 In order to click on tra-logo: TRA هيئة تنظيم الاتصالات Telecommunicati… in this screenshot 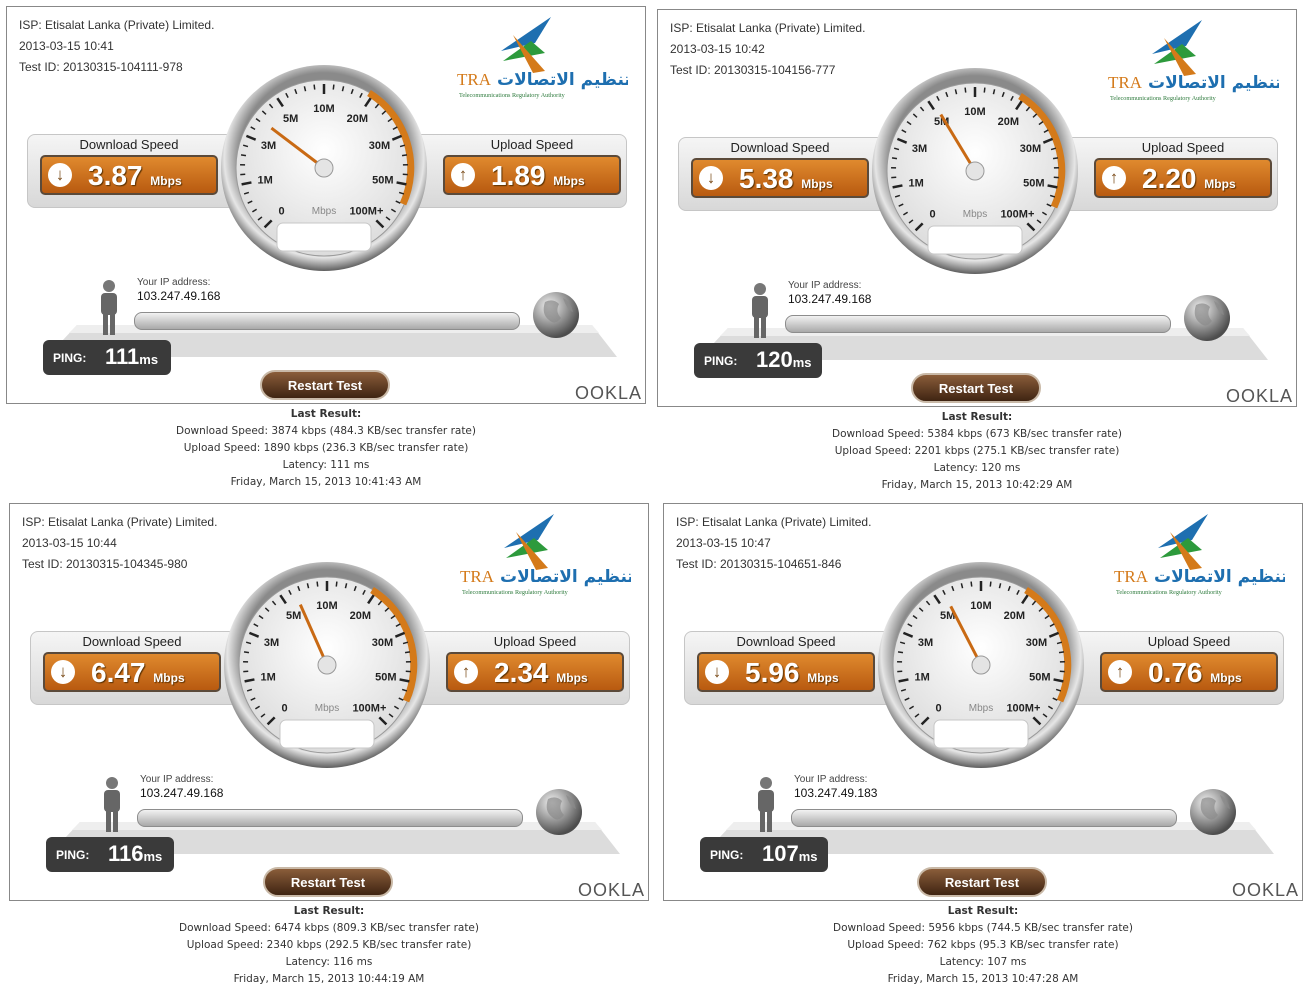, I will do `click(1199, 555)`.